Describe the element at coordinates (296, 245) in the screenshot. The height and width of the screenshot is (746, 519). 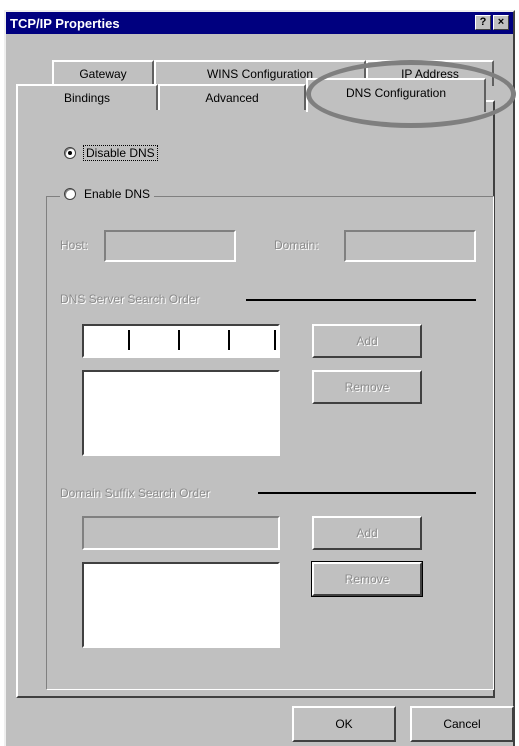
I see `domain-label: Domain:` at that location.